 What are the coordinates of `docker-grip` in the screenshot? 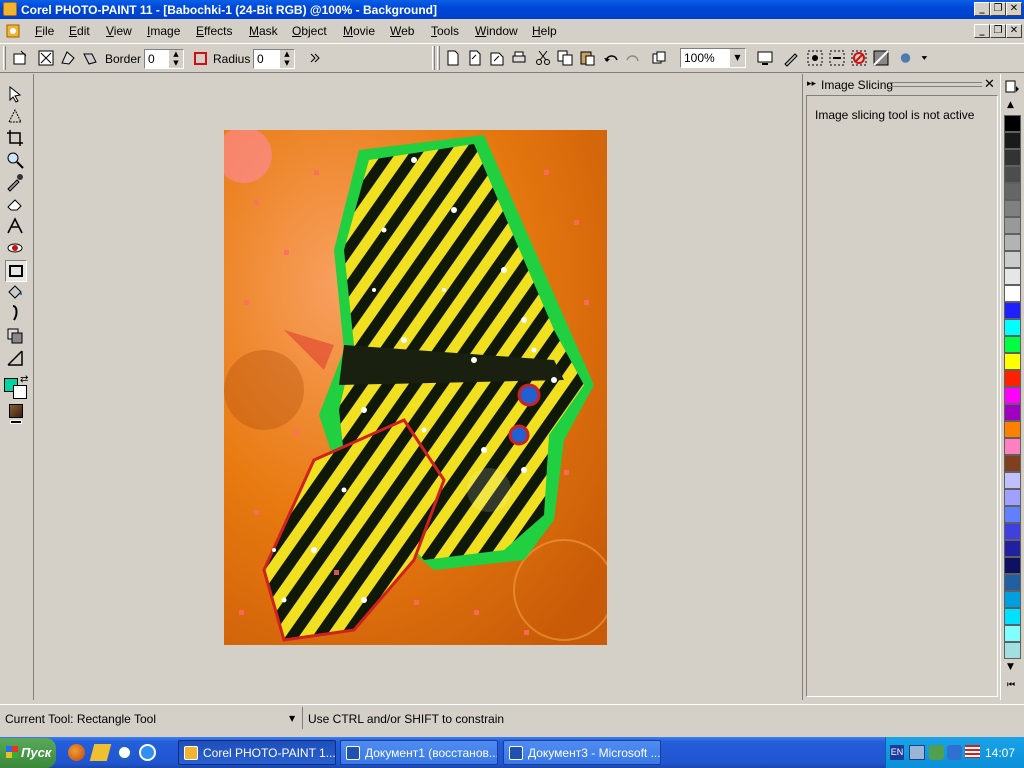 It's located at (935, 84).